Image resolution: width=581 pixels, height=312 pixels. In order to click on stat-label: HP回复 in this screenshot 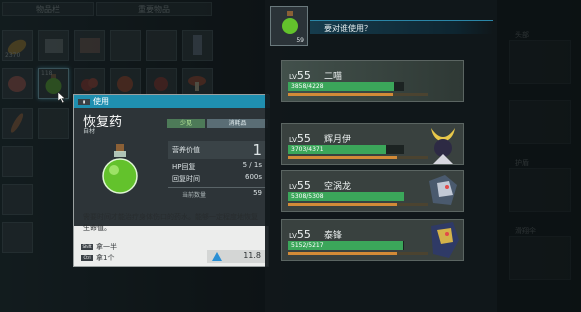, I will do `click(184, 167)`.